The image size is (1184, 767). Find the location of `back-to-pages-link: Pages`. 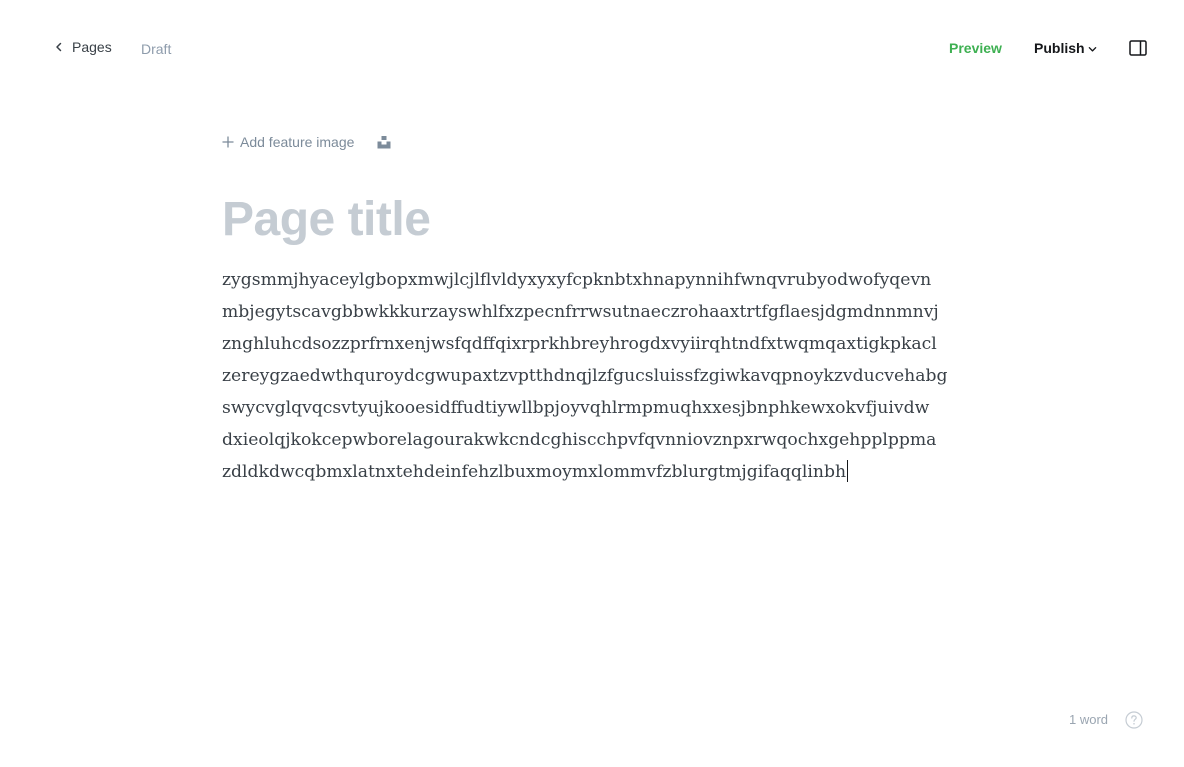

back-to-pages-link: Pages is located at coordinates (83, 47).